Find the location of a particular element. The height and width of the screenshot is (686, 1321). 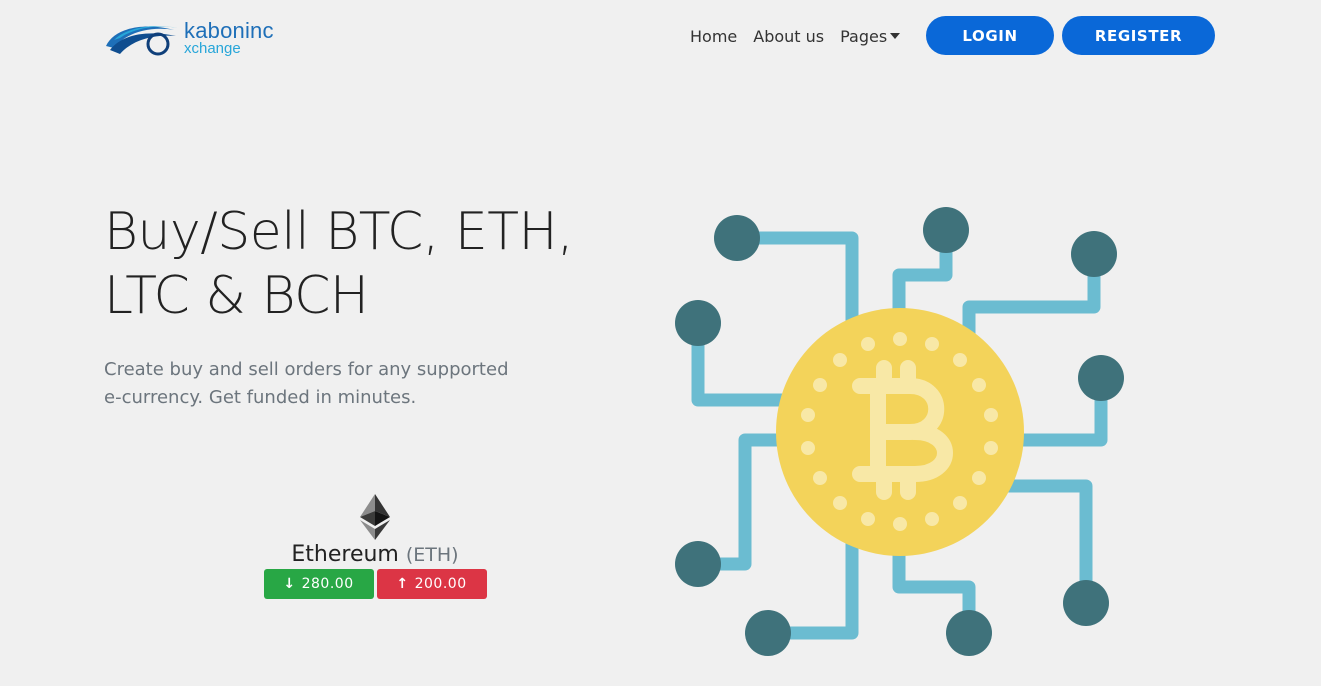

nav-pages-label: Pages is located at coordinates (864, 36).